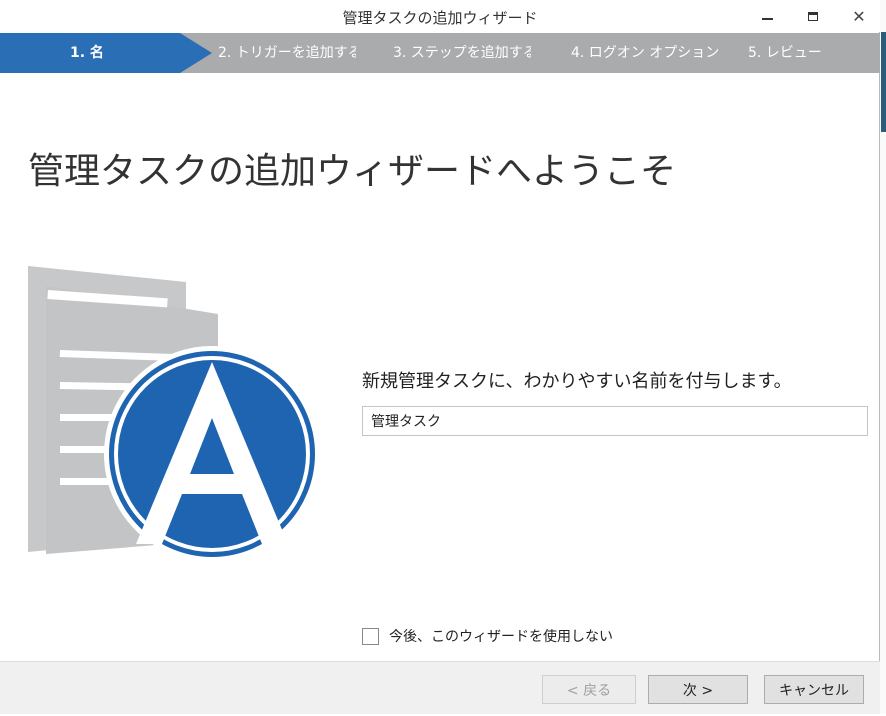  What do you see at coordinates (462, 53) in the screenshot?
I see `step-3-add-steps: 3. ステップを追加する` at bounding box center [462, 53].